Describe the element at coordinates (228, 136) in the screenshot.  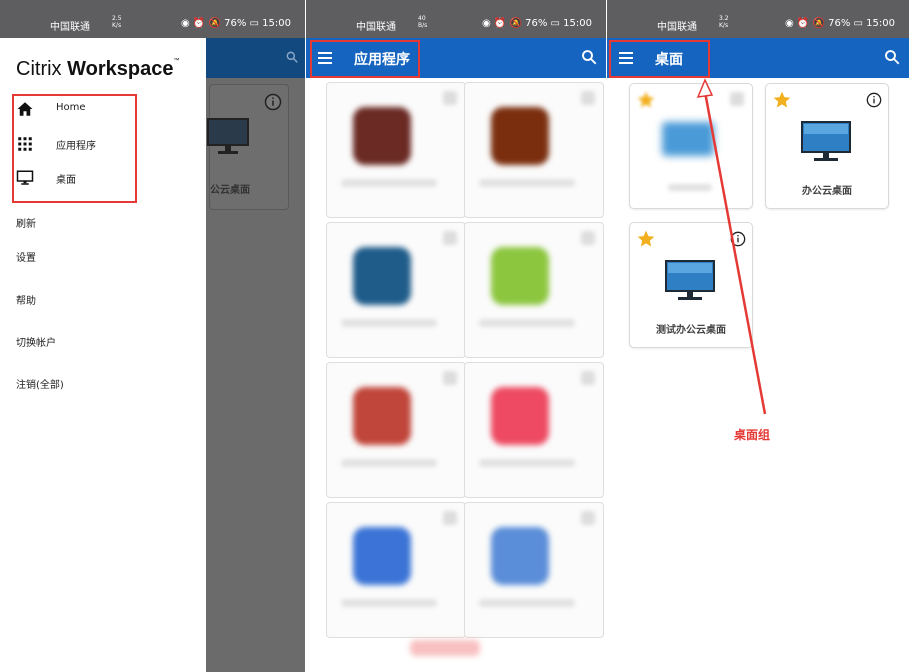
I see `monitor-icon` at that location.